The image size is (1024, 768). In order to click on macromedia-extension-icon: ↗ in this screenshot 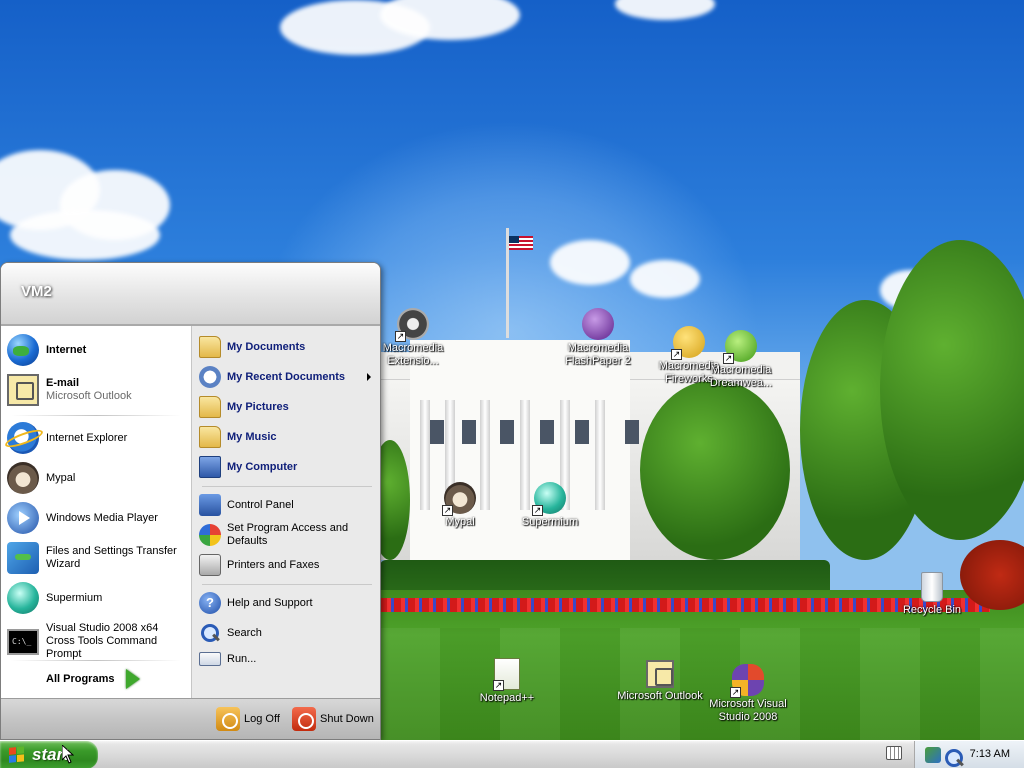, I will do `click(412, 325)`.